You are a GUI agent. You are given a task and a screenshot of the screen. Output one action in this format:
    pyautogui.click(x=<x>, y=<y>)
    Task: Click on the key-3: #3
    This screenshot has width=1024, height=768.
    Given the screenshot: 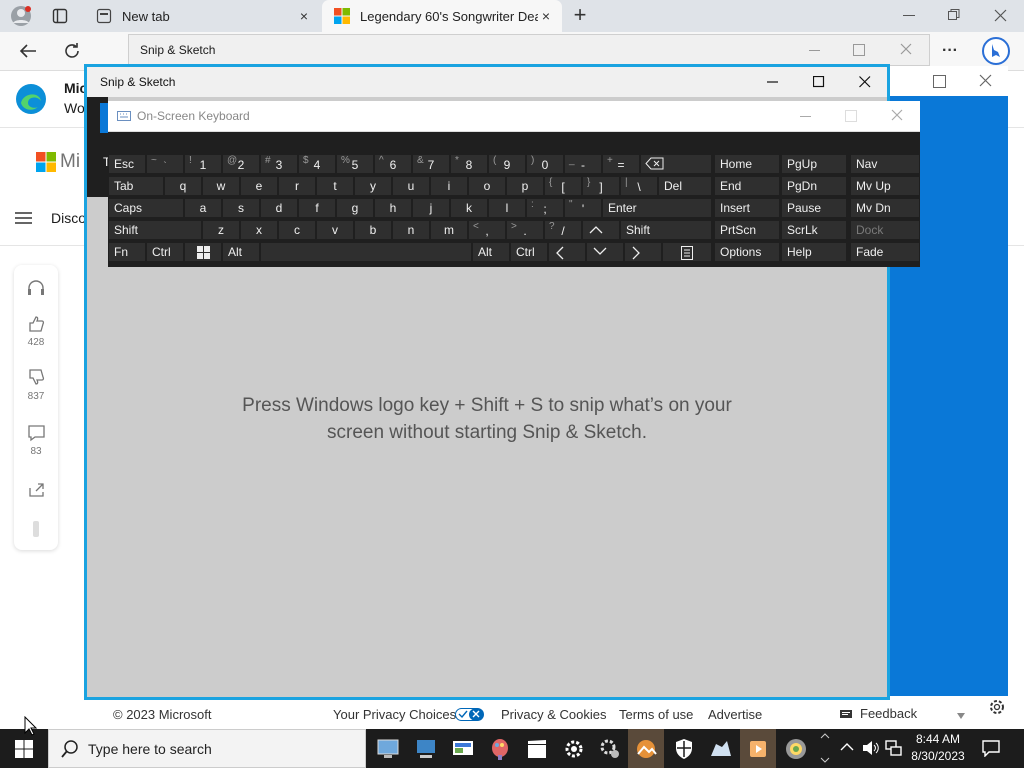 What is the action you would take?
    pyautogui.click(x=279, y=164)
    